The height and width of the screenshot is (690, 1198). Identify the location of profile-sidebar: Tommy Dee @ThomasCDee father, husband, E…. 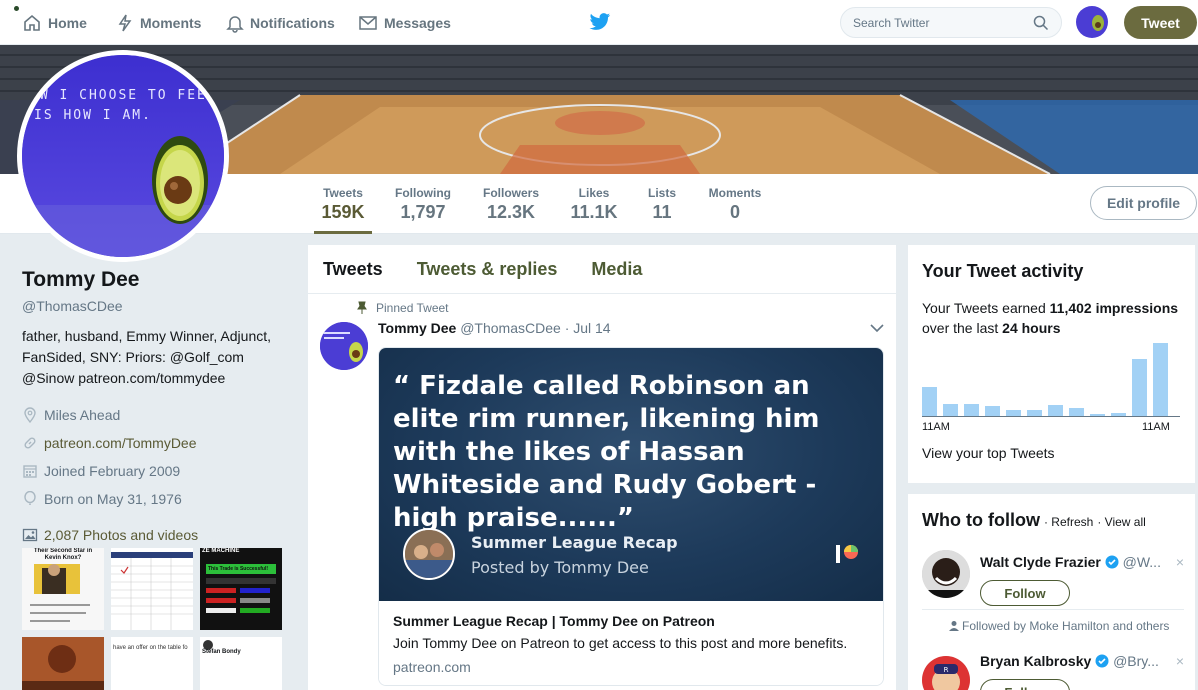
(157, 405).